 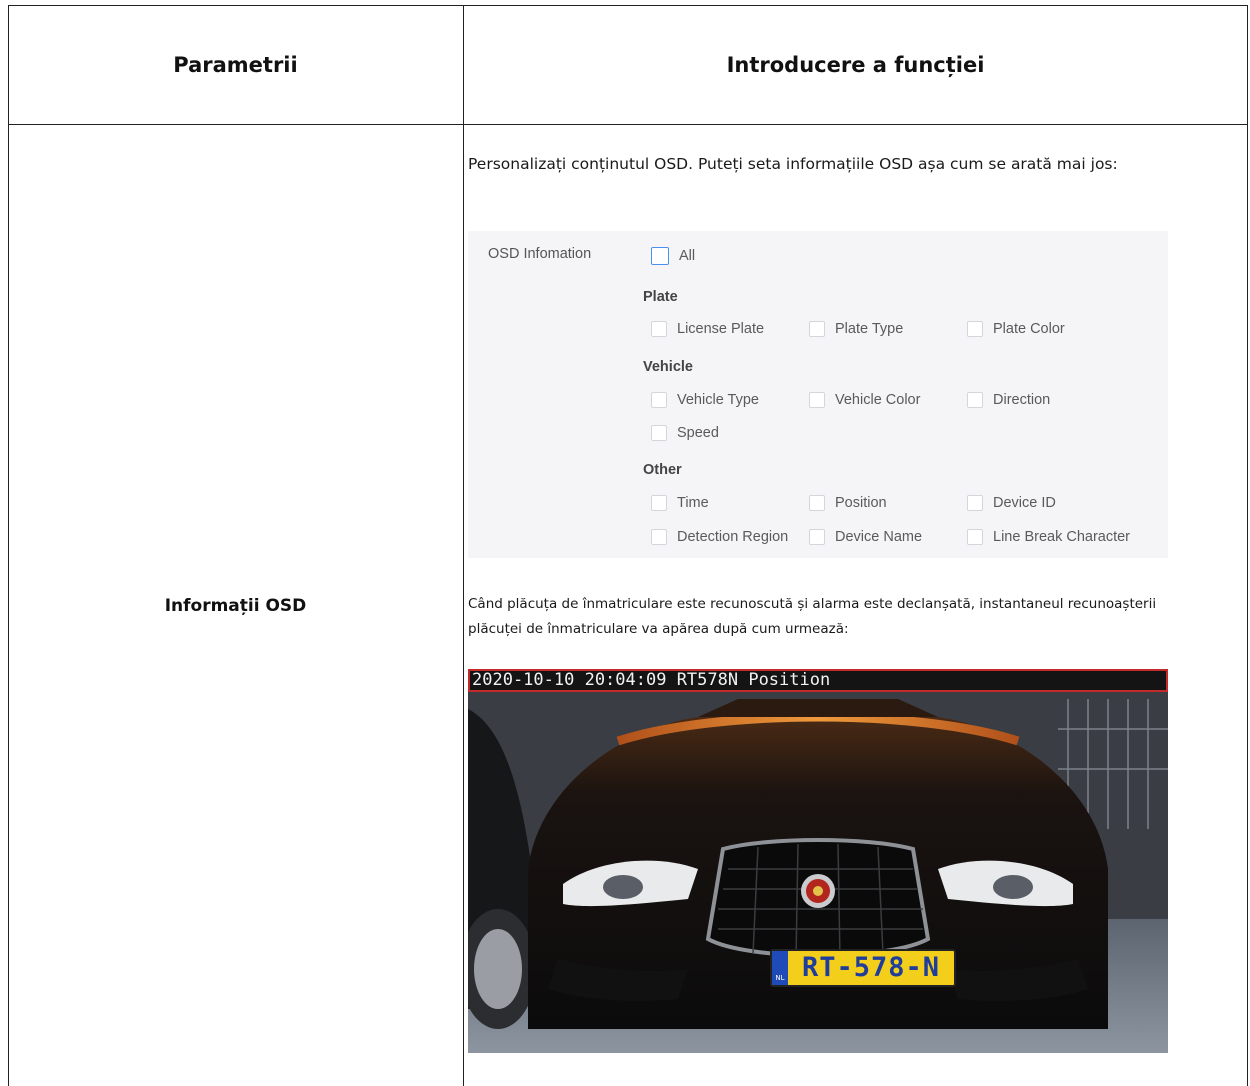 What do you see at coordinates (698, 433) in the screenshot?
I see `checkbox-label: Speed` at bounding box center [698, 433].